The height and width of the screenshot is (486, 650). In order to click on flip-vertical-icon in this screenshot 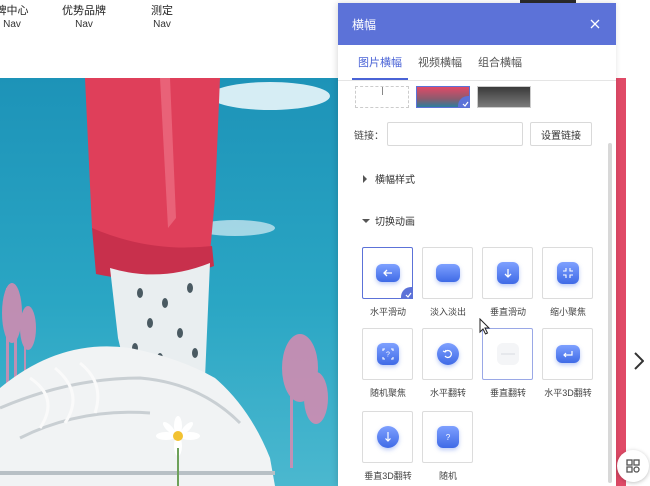, I will do `click(507, 354)`.